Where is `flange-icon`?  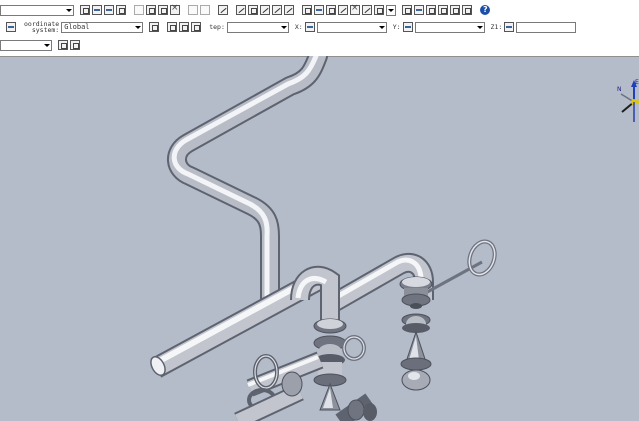
flange-icon is located at coordinates (331, 10).